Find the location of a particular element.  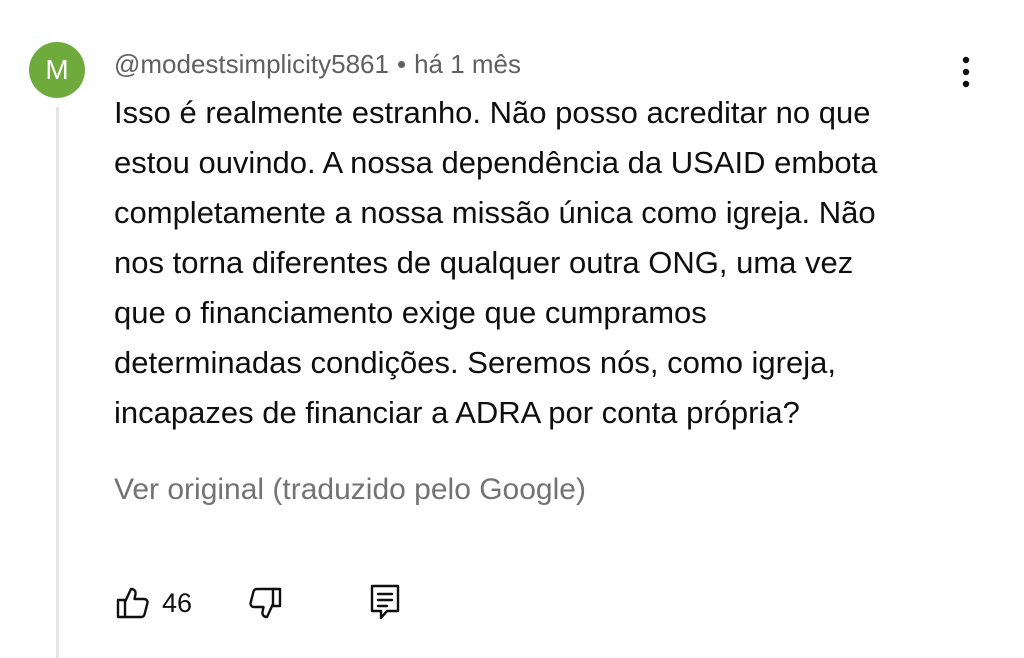

thread-line is located at coordinates (57, 382).